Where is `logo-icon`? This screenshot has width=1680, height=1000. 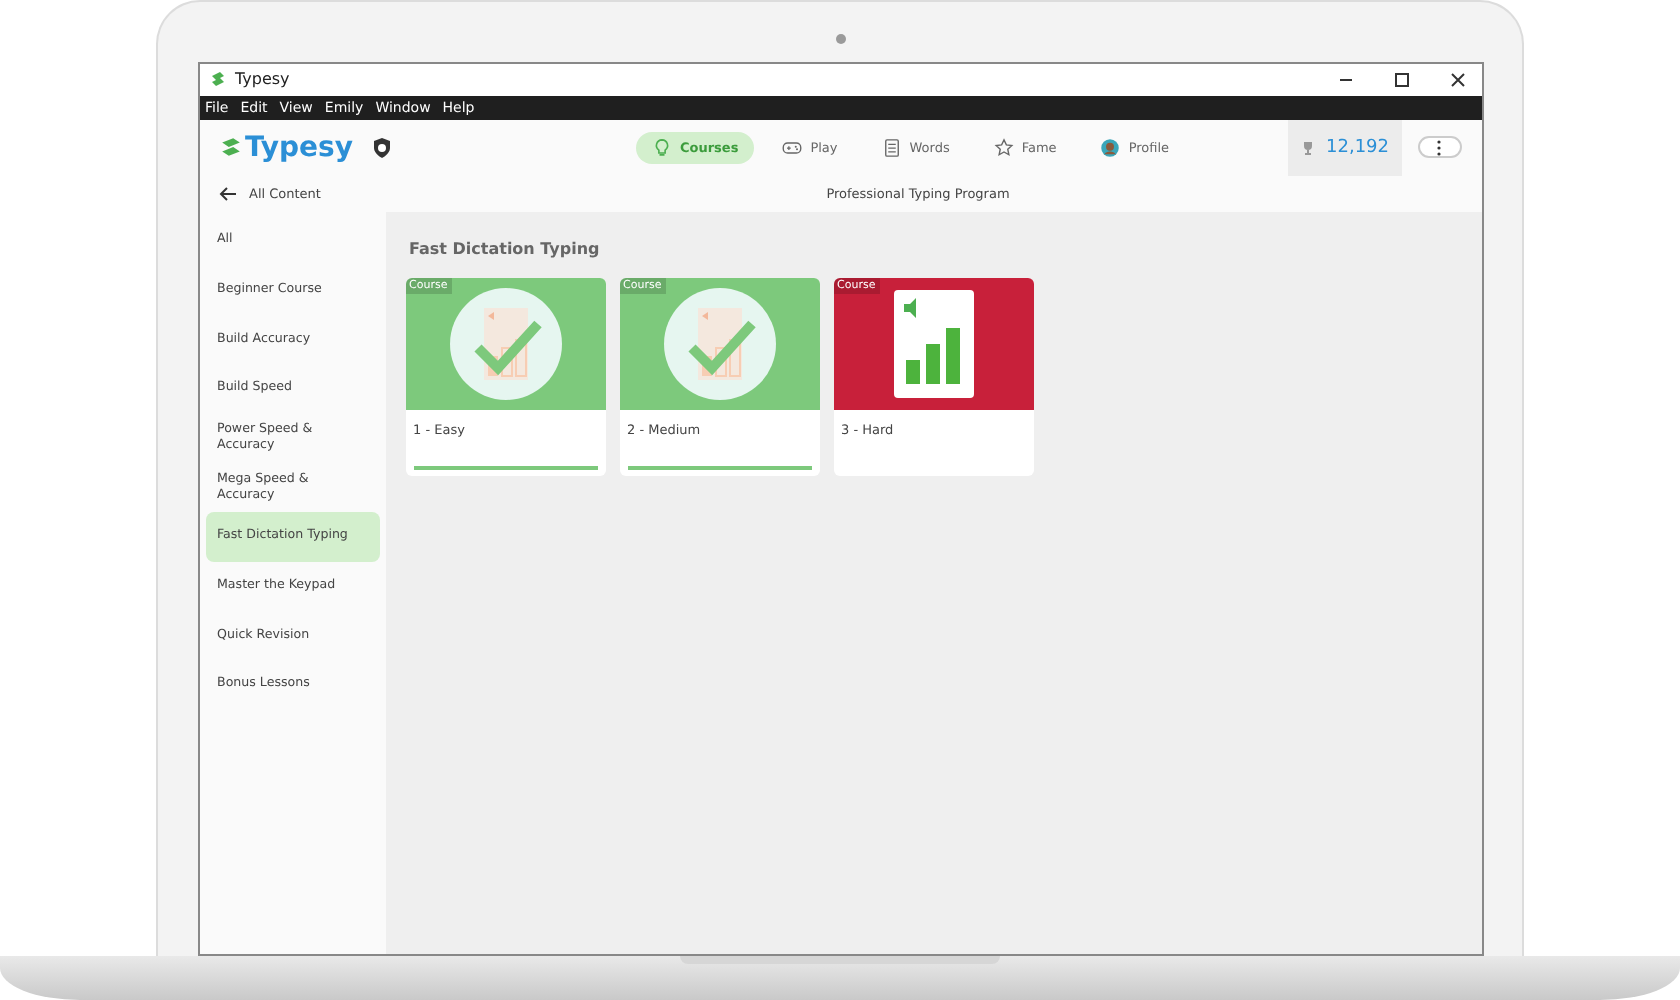 logo-icon is located at coordinates (230, 147).